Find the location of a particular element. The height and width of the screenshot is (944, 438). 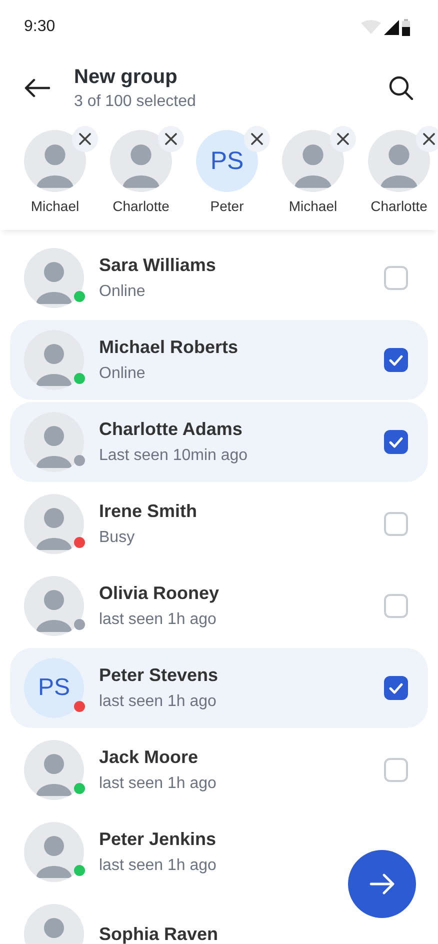

contact-name: Charlotte Adams is located at coordinates (171, 429).